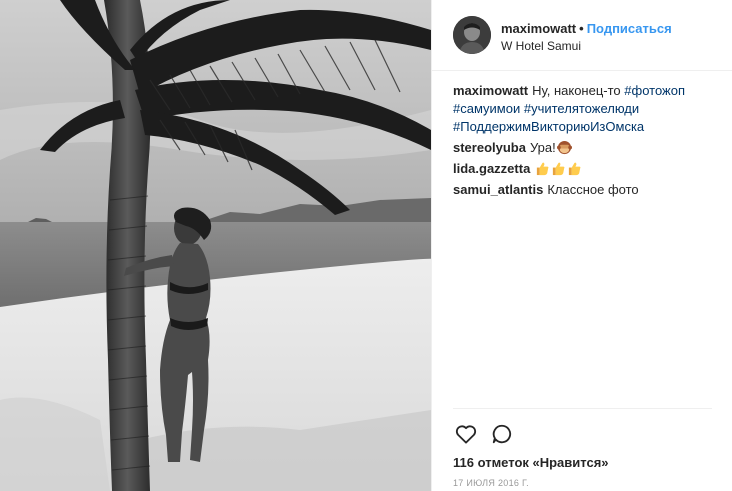 This screenshot has height=491, width=732. What do you see at coordinates (593, 189) in the screenshot?
I see `comment-text: Классное фото` at bounding box center [593, 189].